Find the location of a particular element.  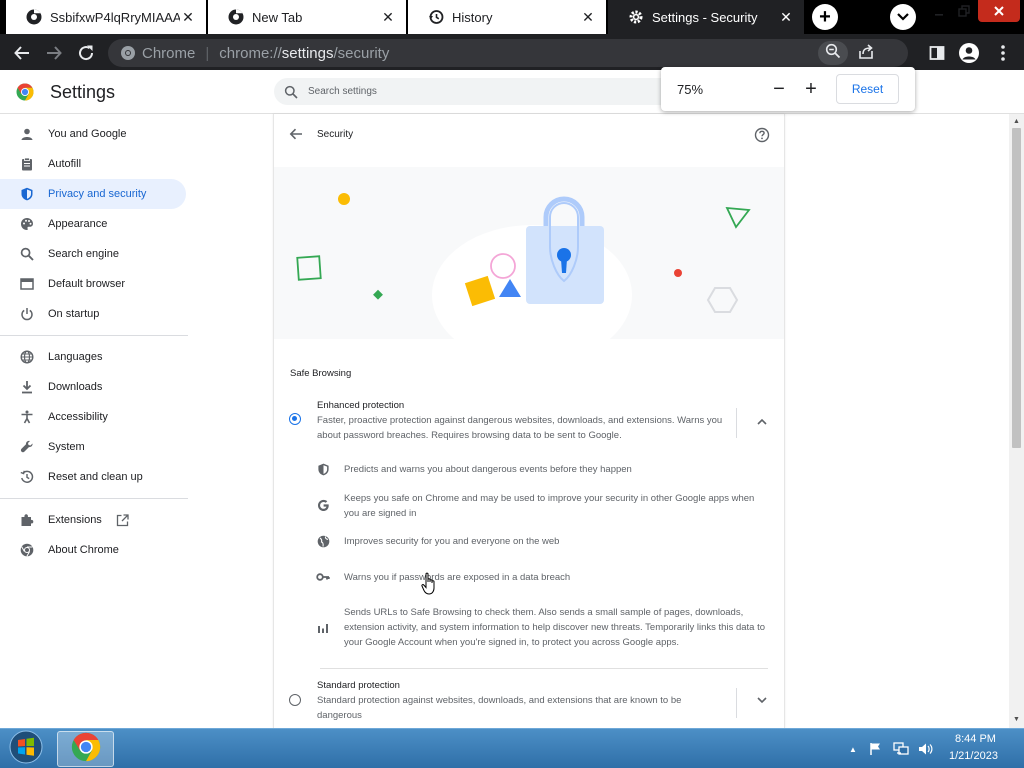

sidebar-item-label: Languages is located at coordinates (75, 357).